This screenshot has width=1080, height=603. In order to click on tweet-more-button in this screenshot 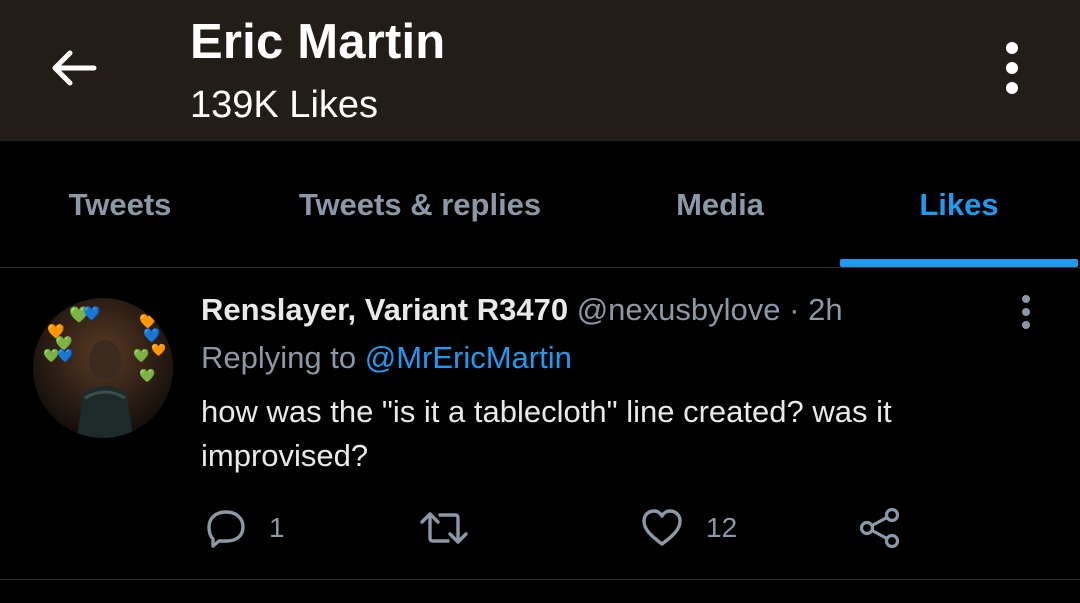, I will do `click(1026, 312)`.